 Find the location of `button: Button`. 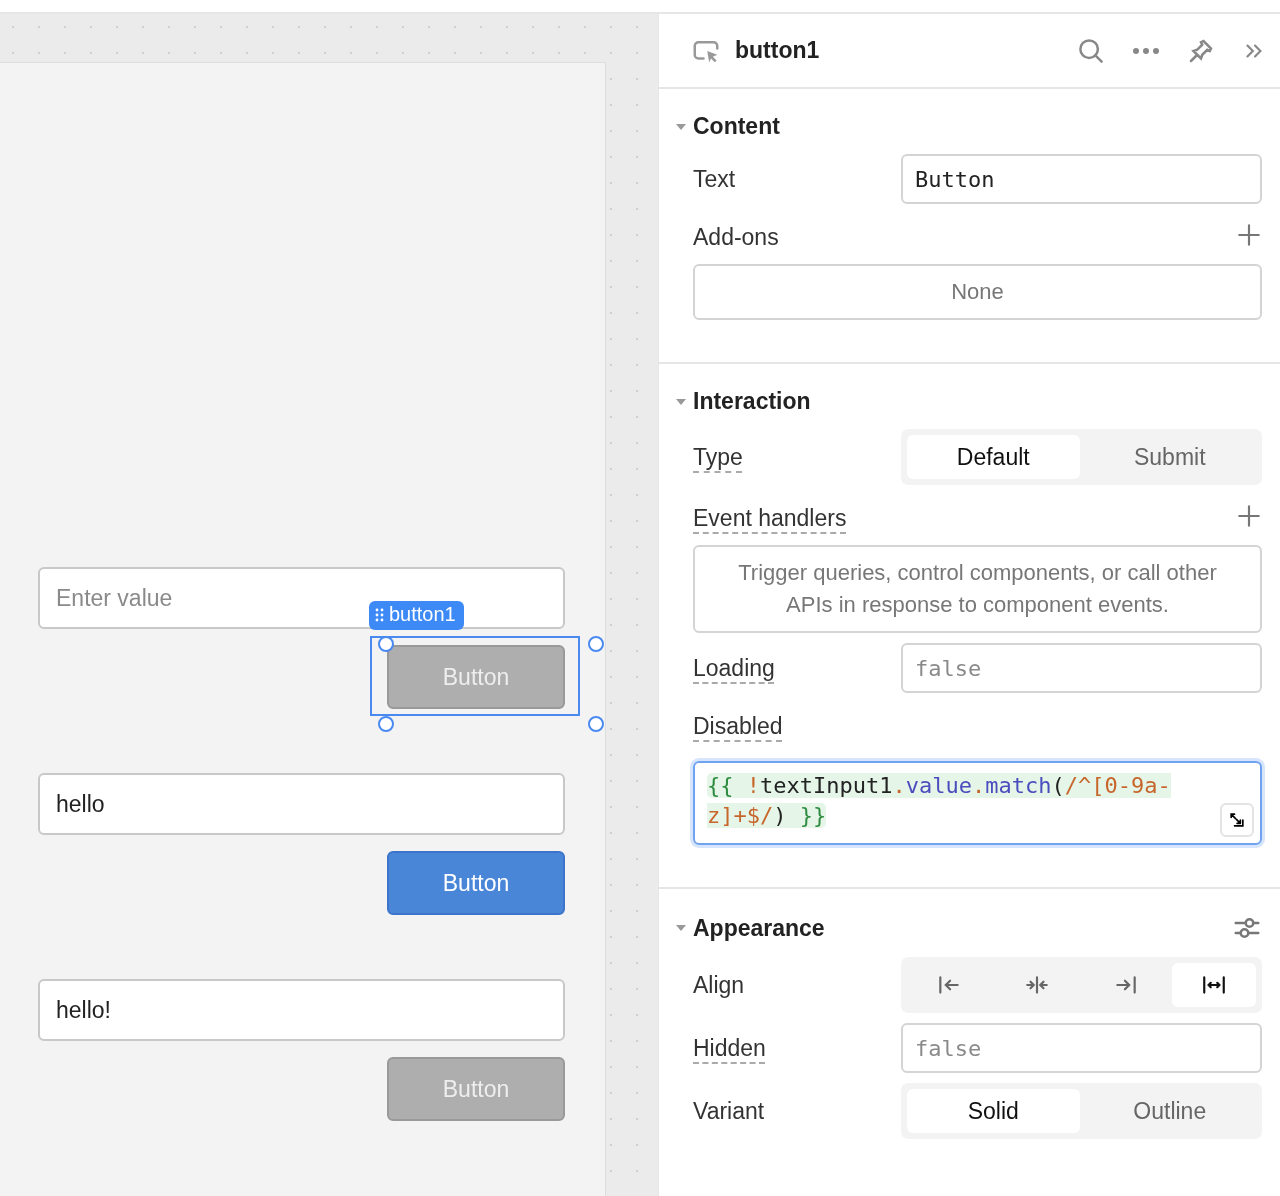

button: Button is located at coordinates (476, 883).